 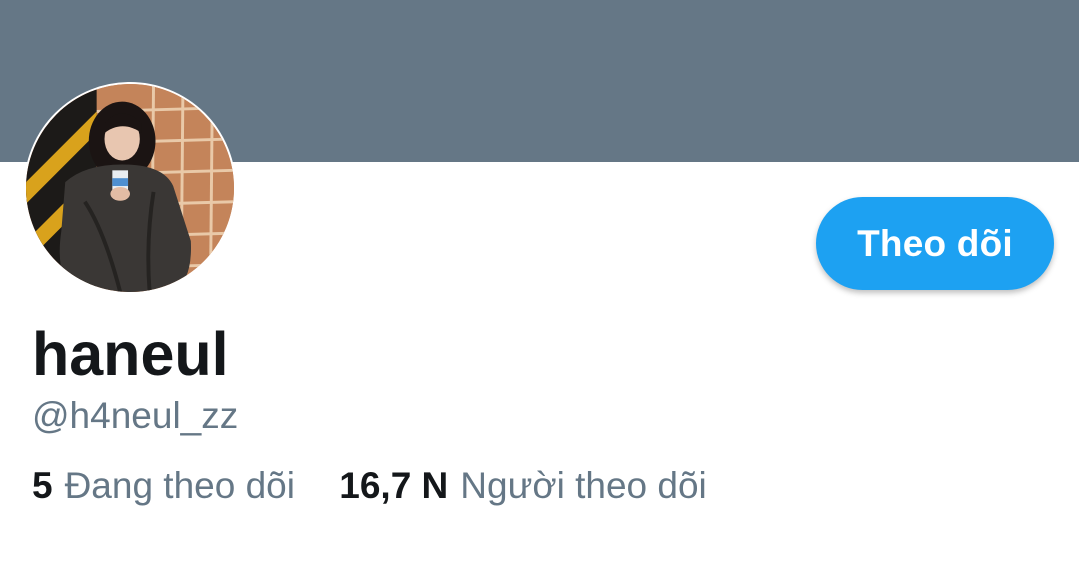 What do you see at coordinates (42, 485) in the screenshot?
I see `following-count: 5` at bounding box center [42, 485].